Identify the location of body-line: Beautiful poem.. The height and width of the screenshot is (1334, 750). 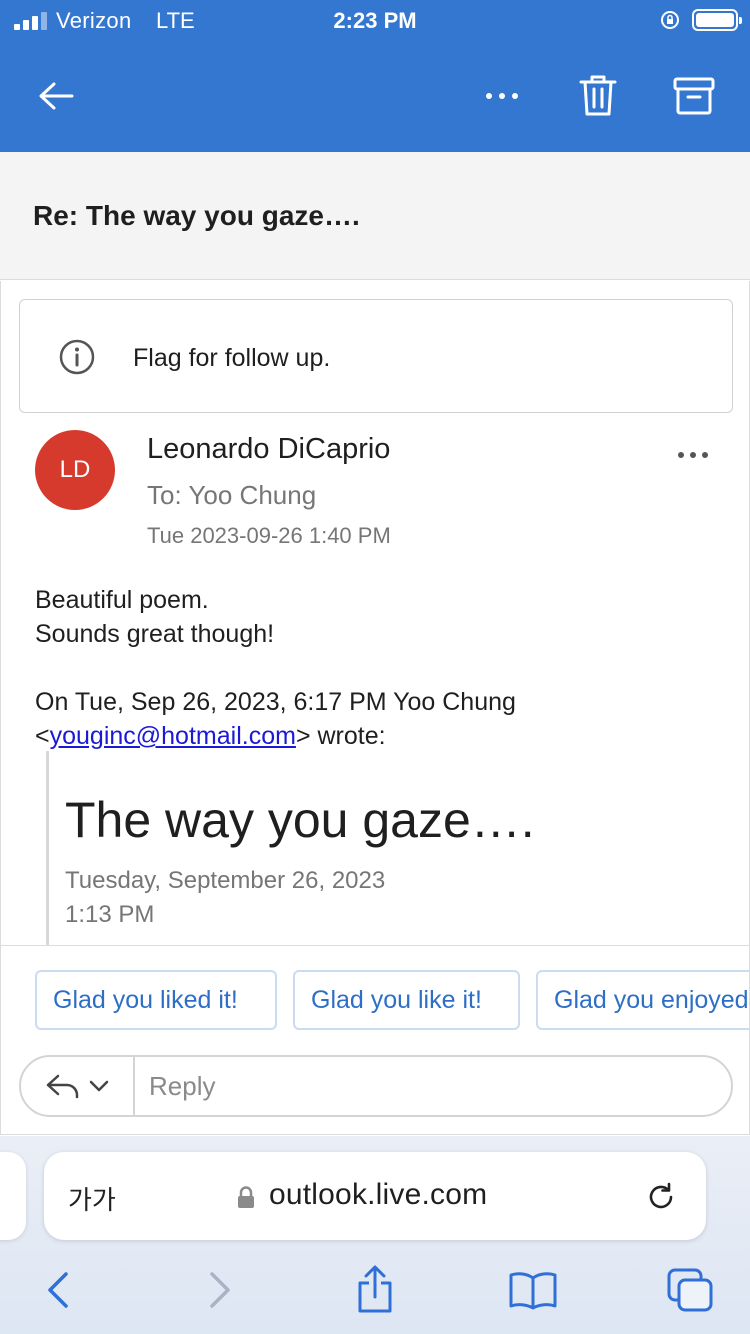
(122, 600).